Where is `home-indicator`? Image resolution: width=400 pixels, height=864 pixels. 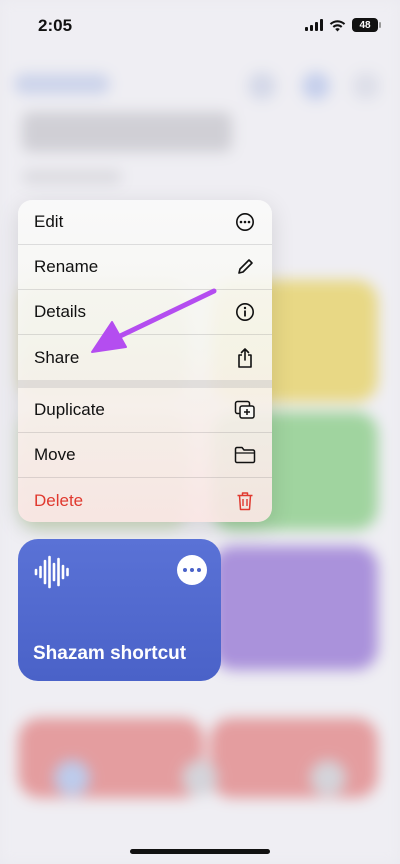
home-indicator is located at coordinates (200, 851).